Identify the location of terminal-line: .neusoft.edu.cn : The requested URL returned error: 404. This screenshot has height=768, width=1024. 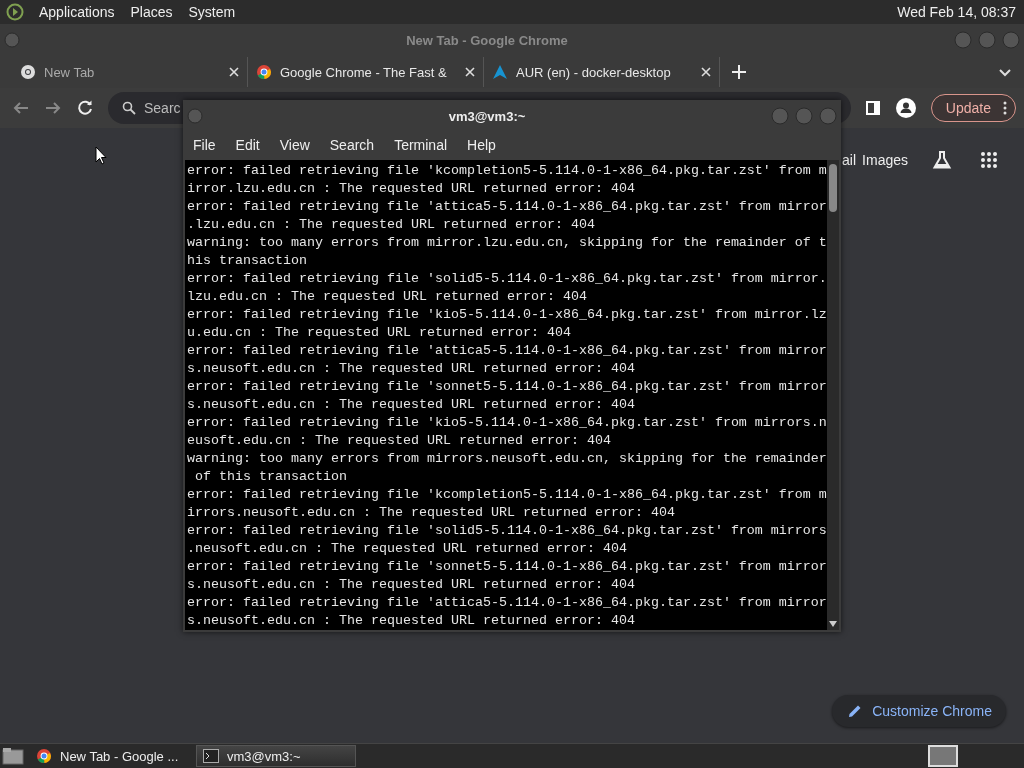
(407, 549).